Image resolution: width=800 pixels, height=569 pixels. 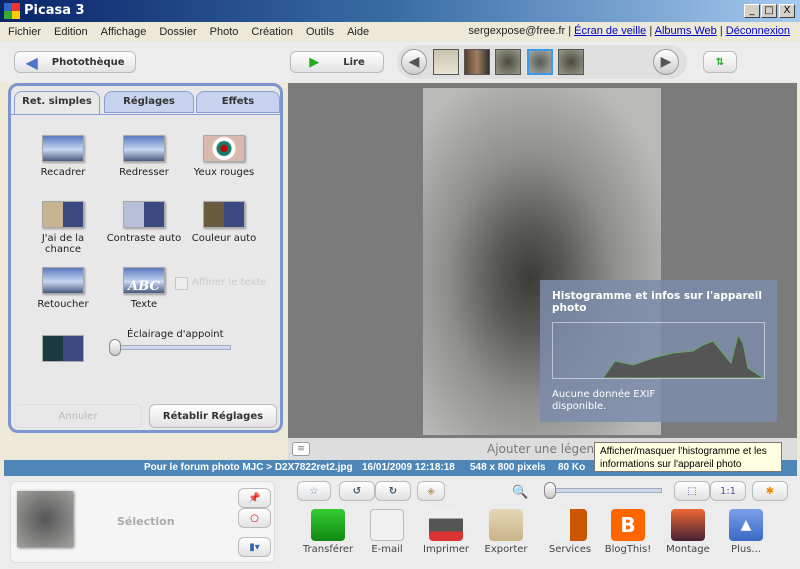 I want to click on rotate-right-button: ↻, so click(x=393, y=491).